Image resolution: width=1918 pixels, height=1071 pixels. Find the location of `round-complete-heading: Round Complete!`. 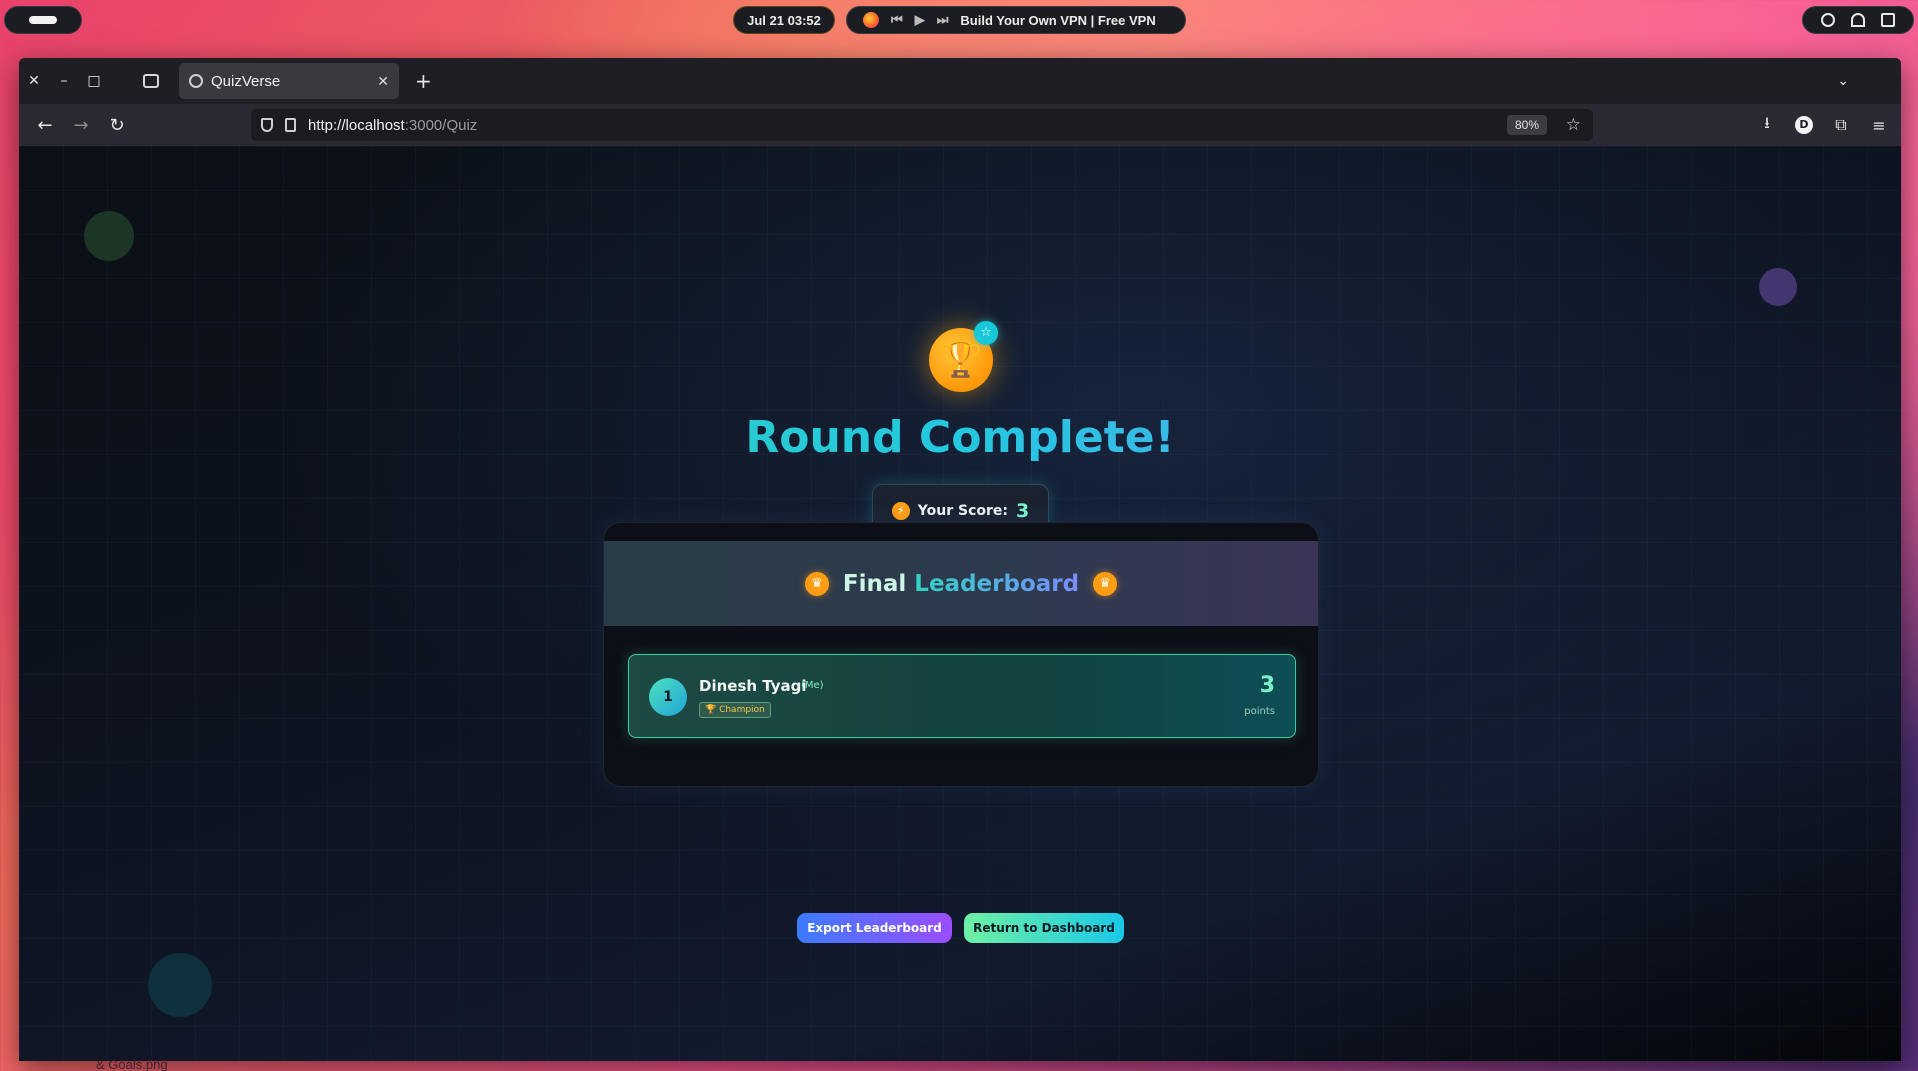

round-complete-heading: Round Complete! is located at coordinates (960, 437).